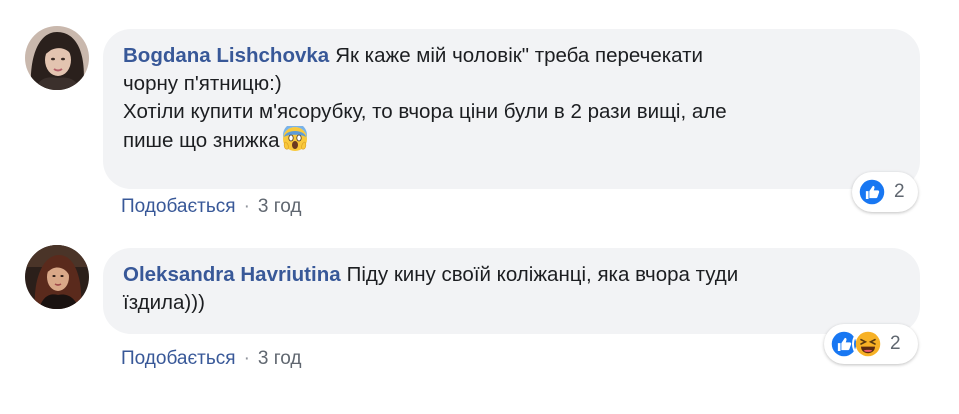  What do you see at coordinates (226, 55) in the screenshot?
I see `comment-author: Bogdana Lishchovka` at bounding box center [226, 55].